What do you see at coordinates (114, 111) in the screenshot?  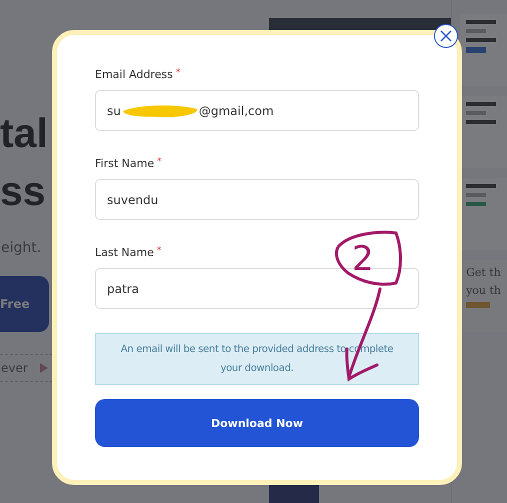 I see `field-value: su` at bounding box center [114, 111].